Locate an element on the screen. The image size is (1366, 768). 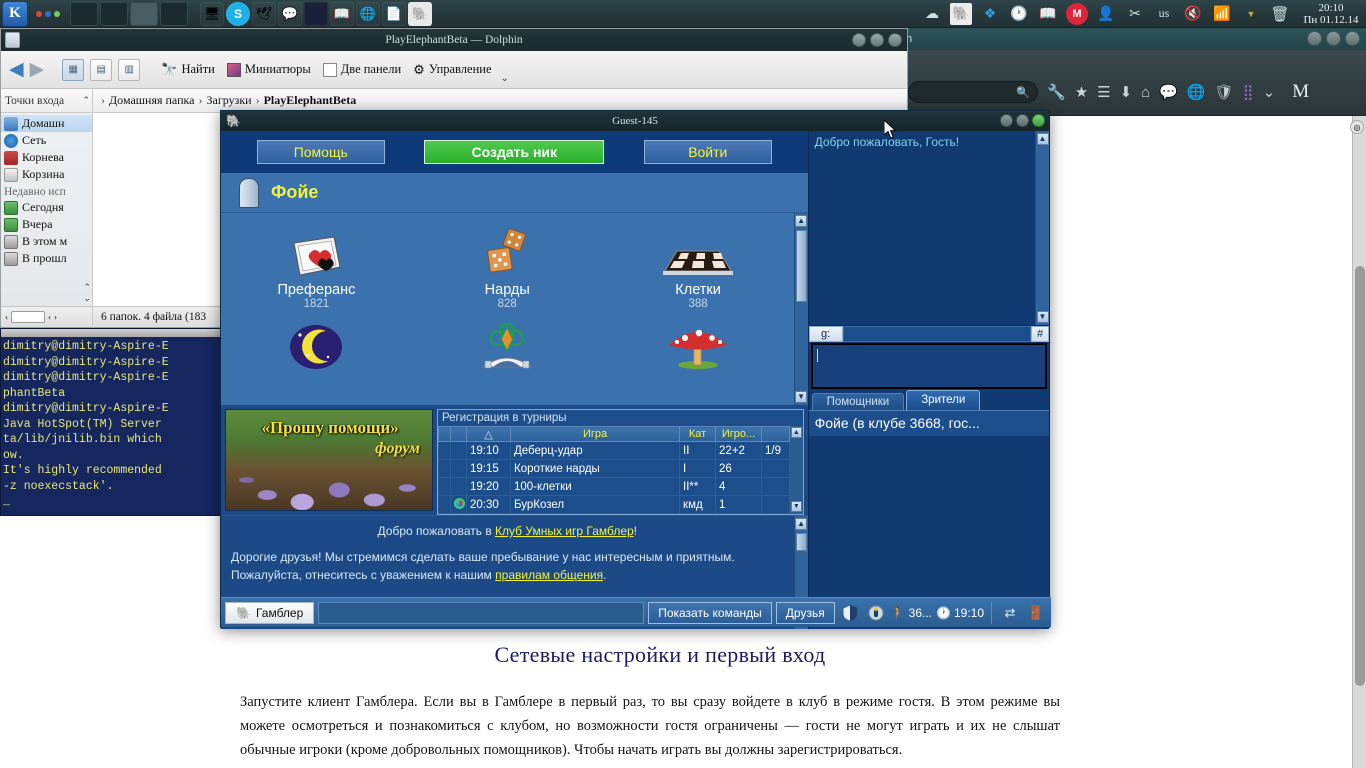
place-item-today: Сегодня is located at coordinates (46, 207).